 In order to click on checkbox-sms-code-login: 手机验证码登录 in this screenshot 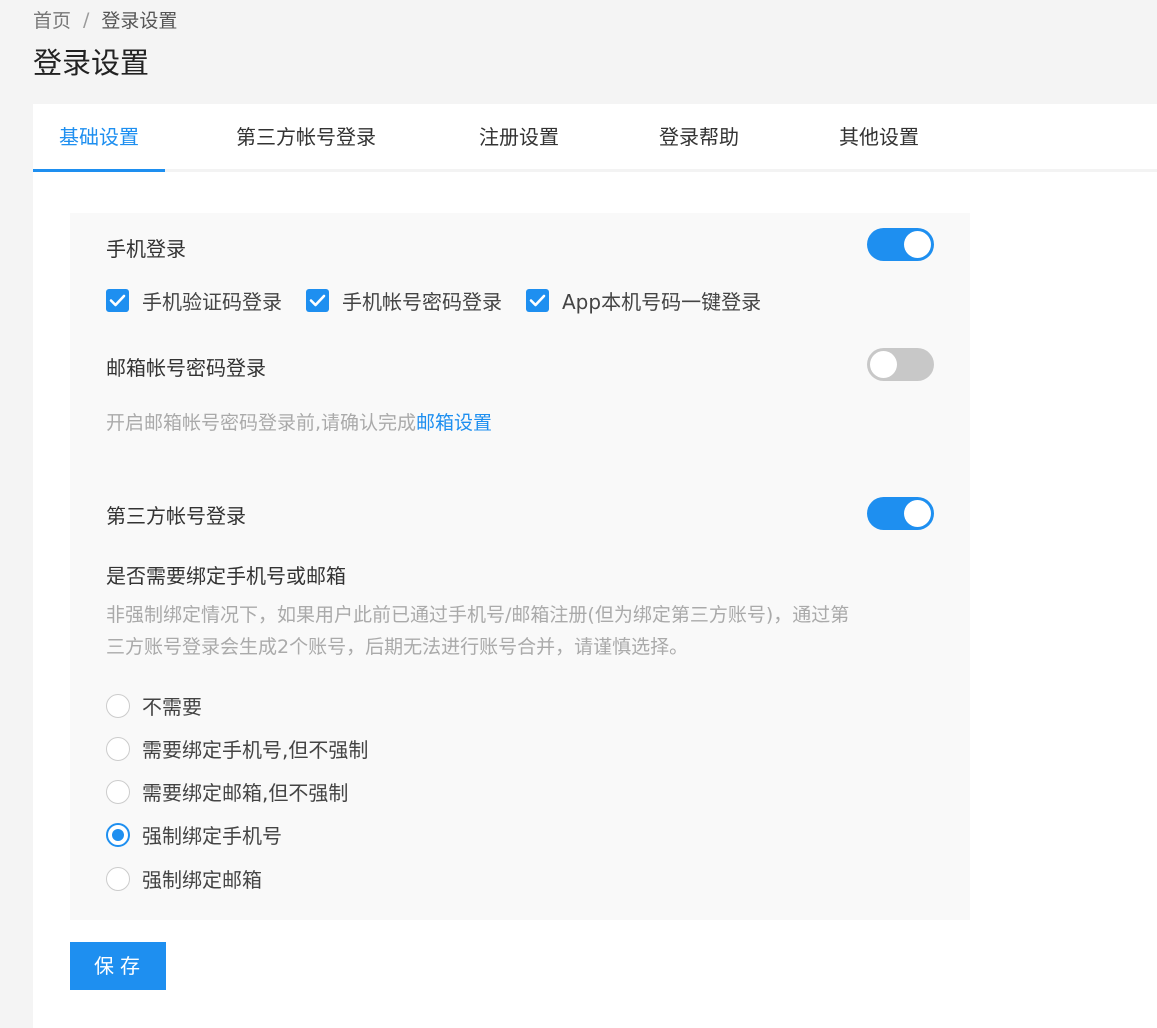, I will do `click(194, 300)`.